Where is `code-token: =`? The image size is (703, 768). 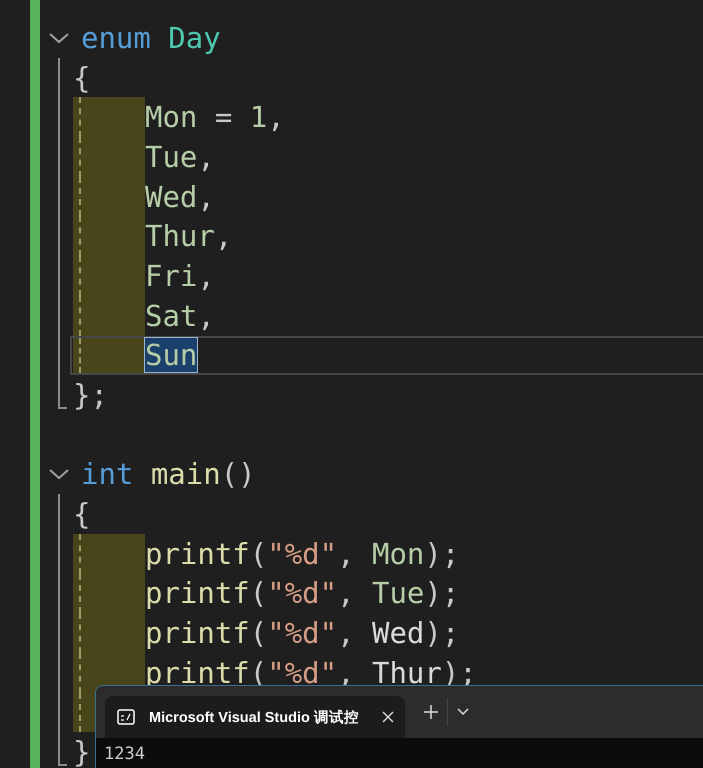
code-token: = is located at coordinates (224, 117).